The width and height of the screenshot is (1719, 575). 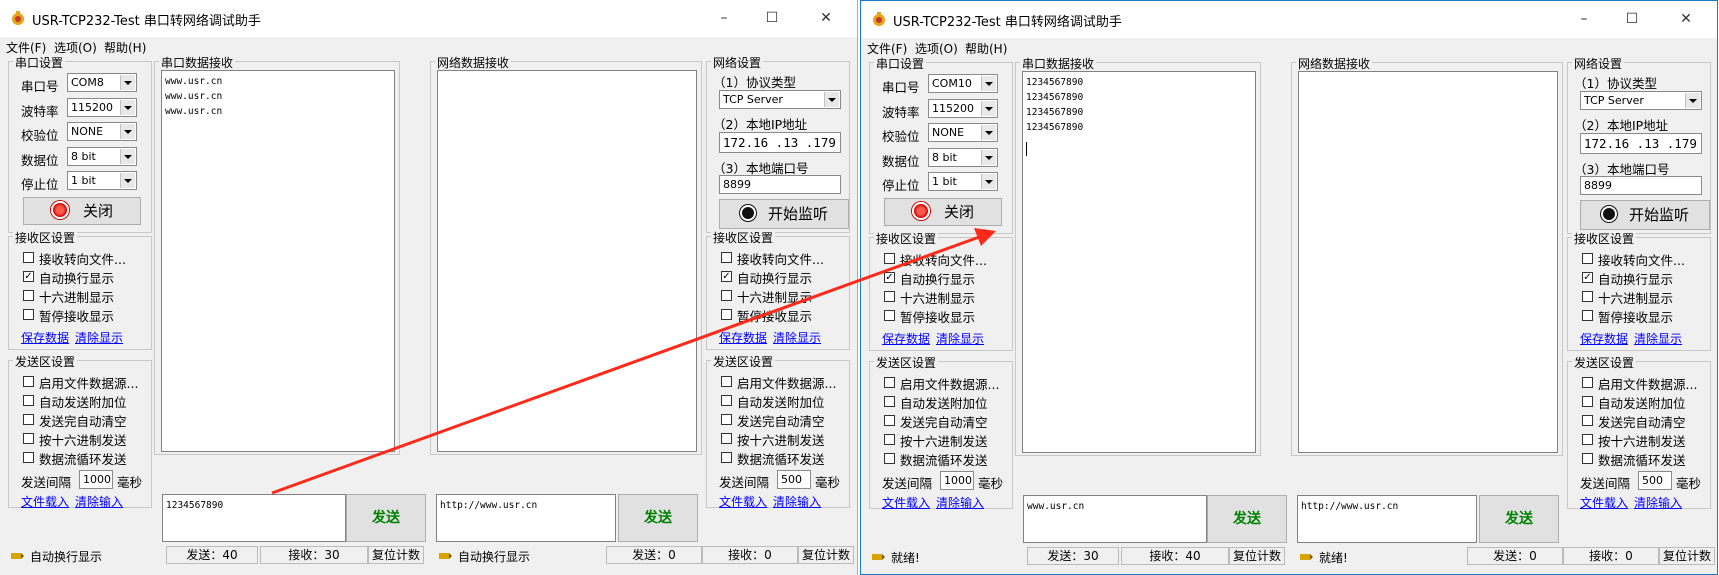 I want to click on serial-send-input: www.usr.cn, so click(x=1115, y=519).